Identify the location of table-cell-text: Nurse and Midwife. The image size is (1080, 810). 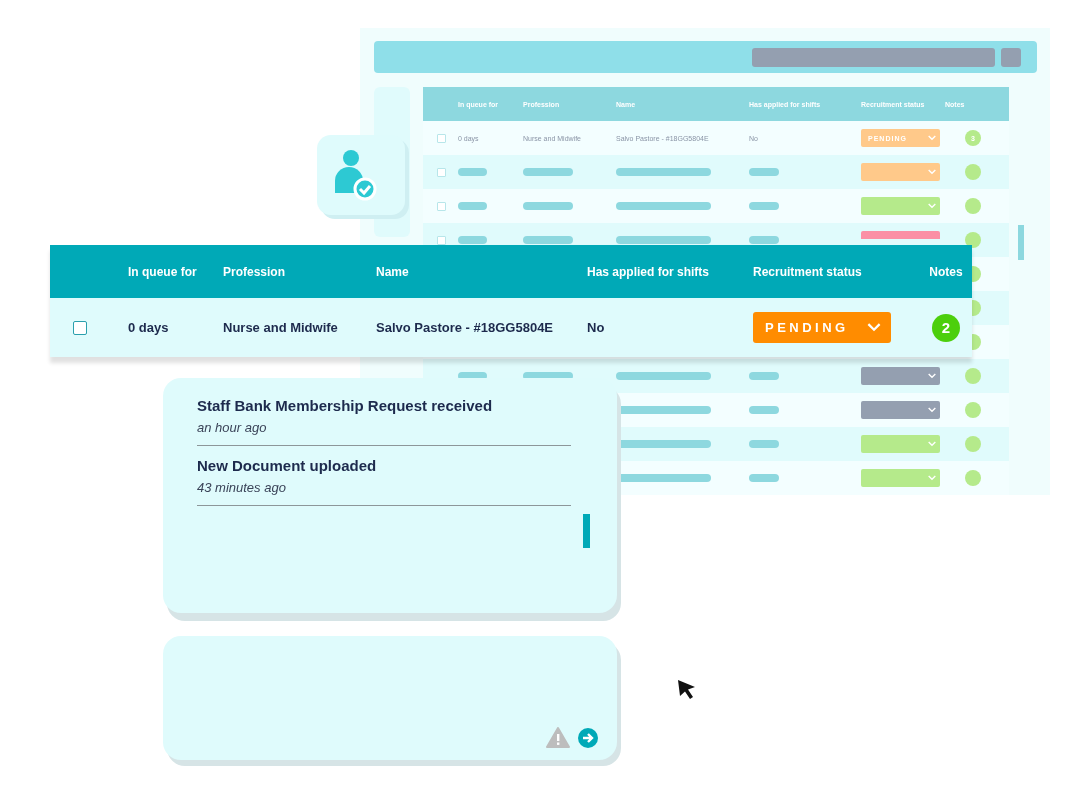
(281, 327).